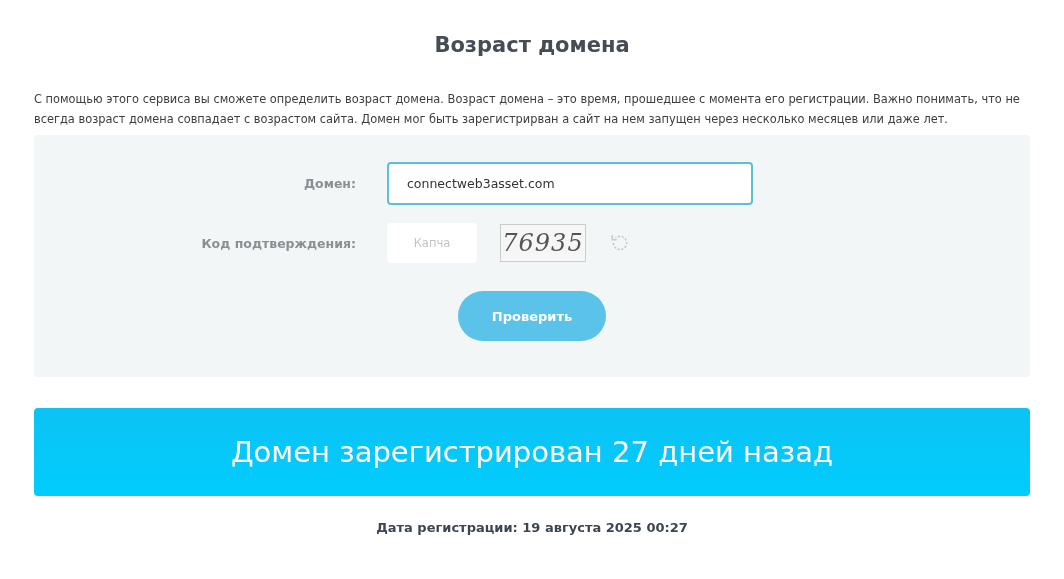  Describe the element at coordinates (532, 46) in the screenshot. I see `page-title: Возраст домена` at that location.